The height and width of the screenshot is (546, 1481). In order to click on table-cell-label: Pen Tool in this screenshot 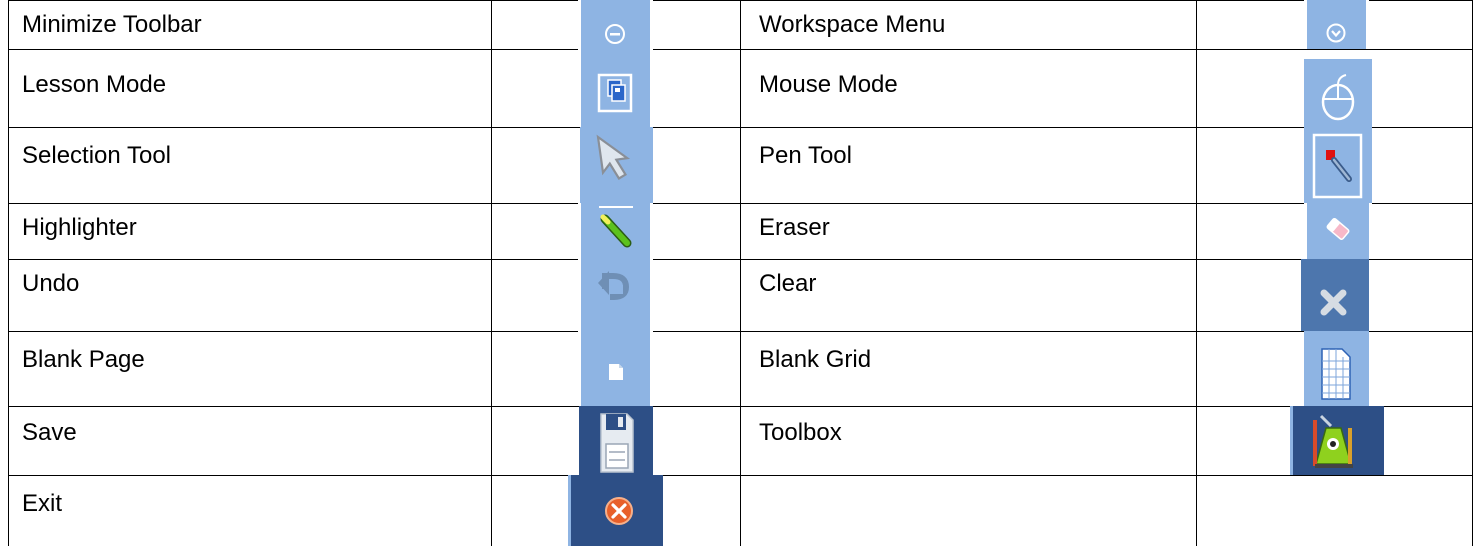, I will do `click(805, 155)`.